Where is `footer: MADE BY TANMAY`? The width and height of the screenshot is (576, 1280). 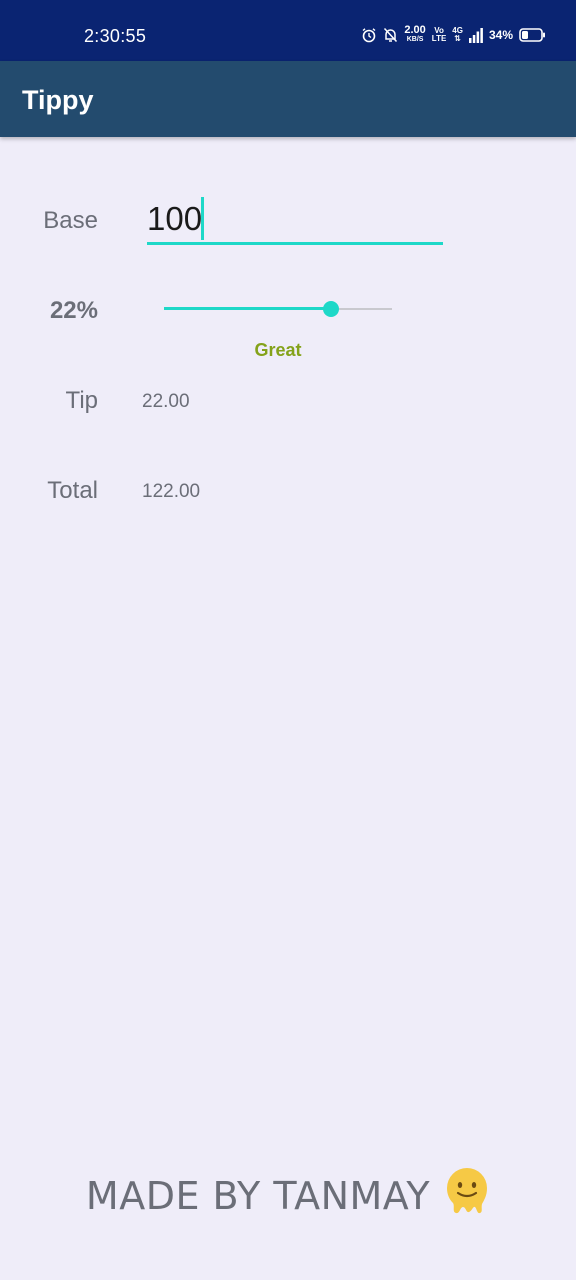 footer: MADE BY TANMAY is located at coordinates (288, 1196).